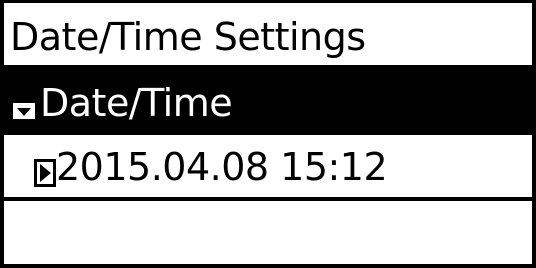 The width and height of the screenshot is (536, 268). Describe the element at coordinates (24, 111) in the screenshot. I see `expand-triangle-icon` at that location.